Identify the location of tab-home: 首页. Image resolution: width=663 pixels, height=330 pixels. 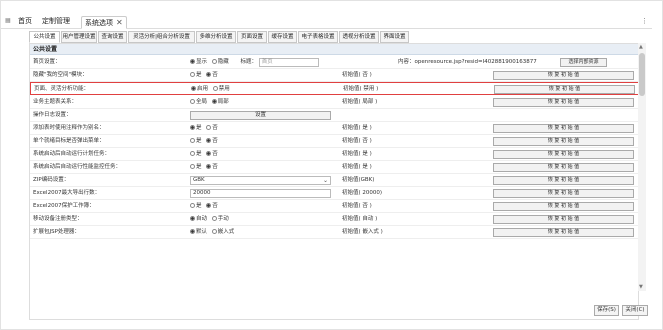
(25, 22).